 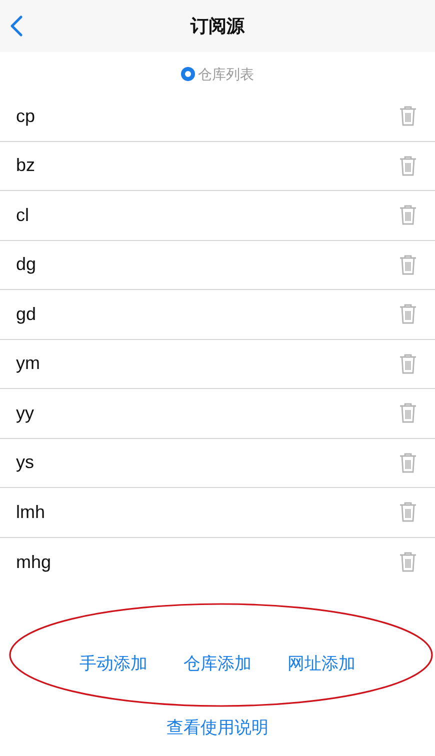 I want to click on page-title: 订阅源, so click(x=217, y=26).